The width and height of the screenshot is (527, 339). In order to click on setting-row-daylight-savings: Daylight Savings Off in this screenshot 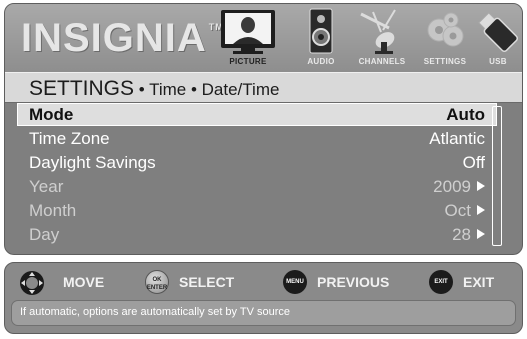, I will do `click(257, 162)`.